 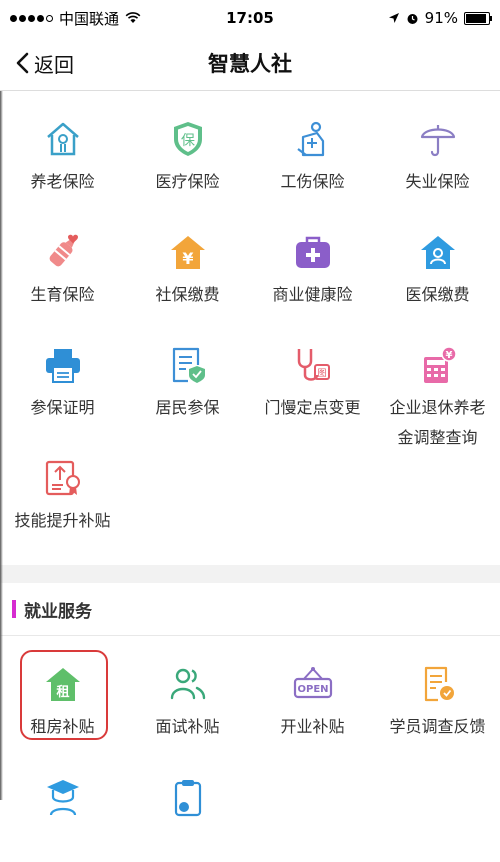 I want to click on service-commercial-health-insurance: 商业健康险, so click(x=312, y=260).